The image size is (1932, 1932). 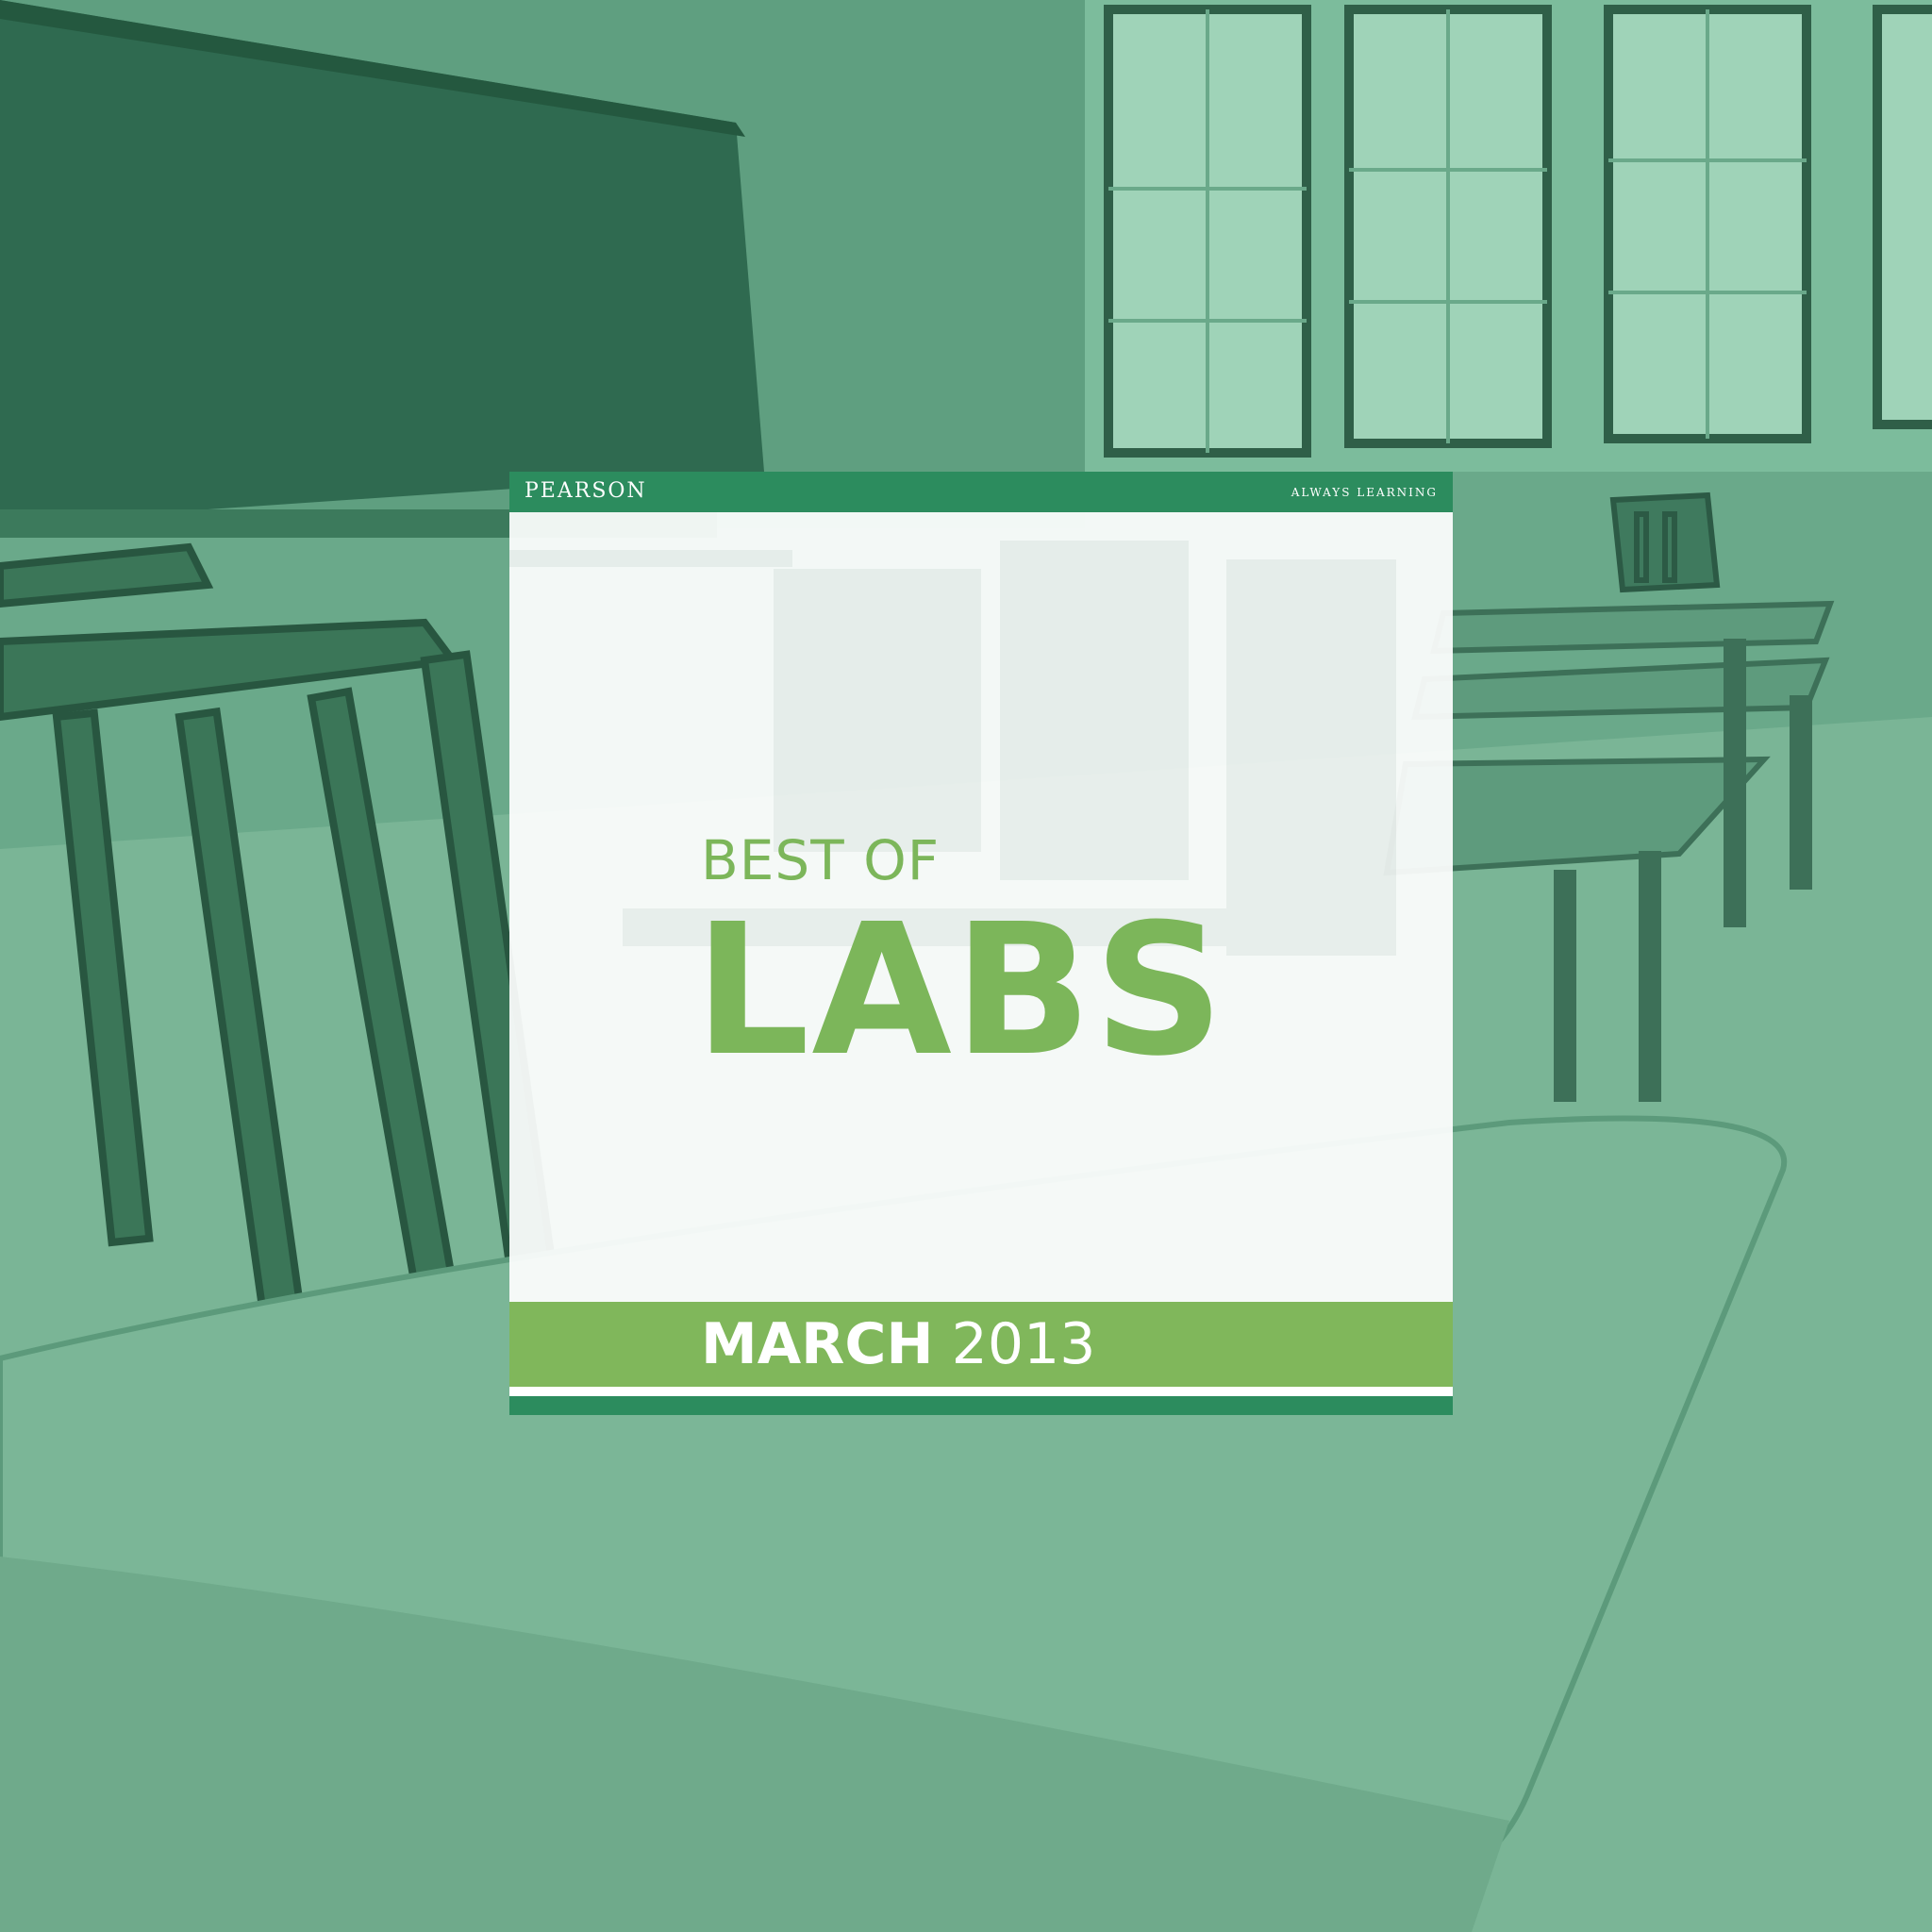 I want to click on always-learning-tagline: ALWAYS LEARNING, so click(x=1364, y=492).